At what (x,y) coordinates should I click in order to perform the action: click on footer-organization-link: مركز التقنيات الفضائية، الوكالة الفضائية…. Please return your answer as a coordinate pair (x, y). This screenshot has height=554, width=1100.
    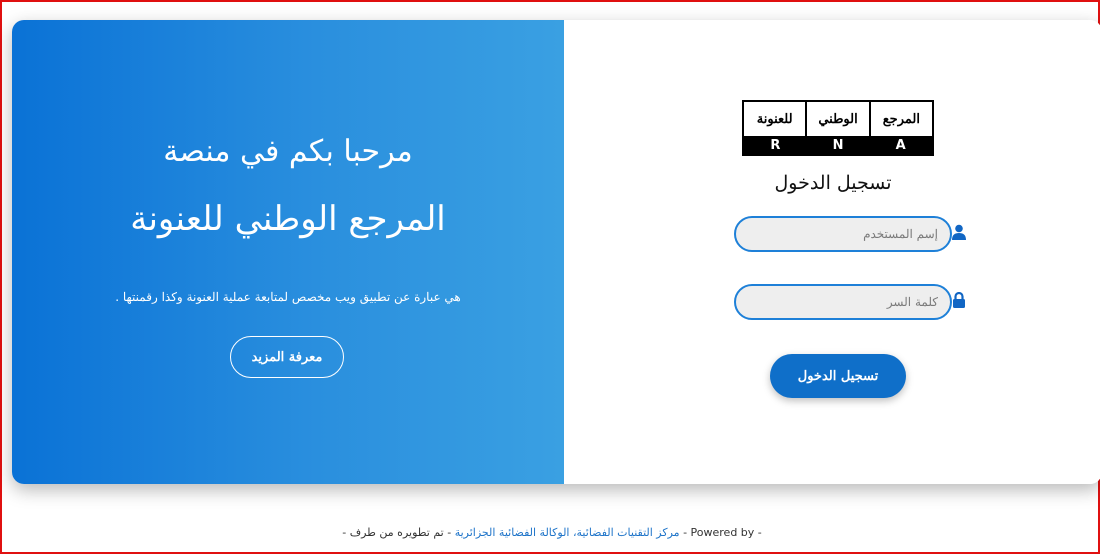
    Looking at the image, I should click on (567, 532).